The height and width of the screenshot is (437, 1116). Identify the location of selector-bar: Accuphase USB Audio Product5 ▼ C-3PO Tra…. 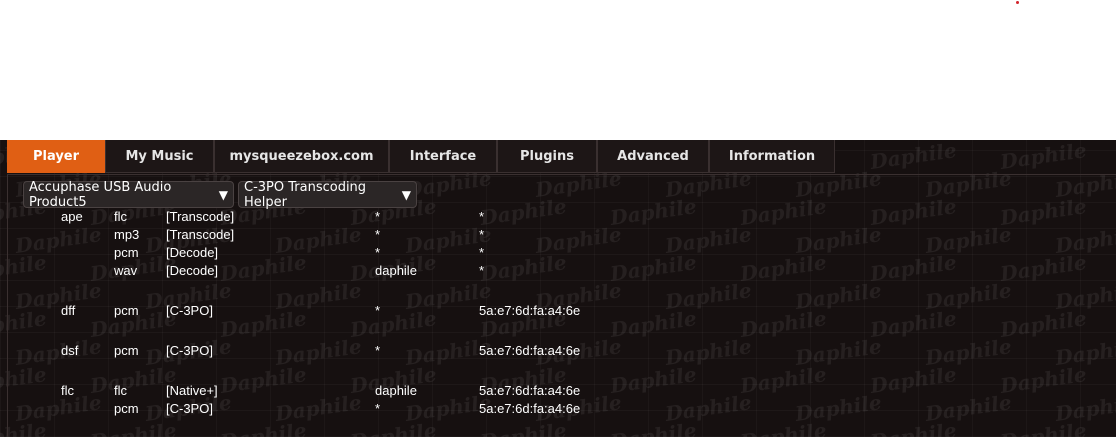
(220, 194).